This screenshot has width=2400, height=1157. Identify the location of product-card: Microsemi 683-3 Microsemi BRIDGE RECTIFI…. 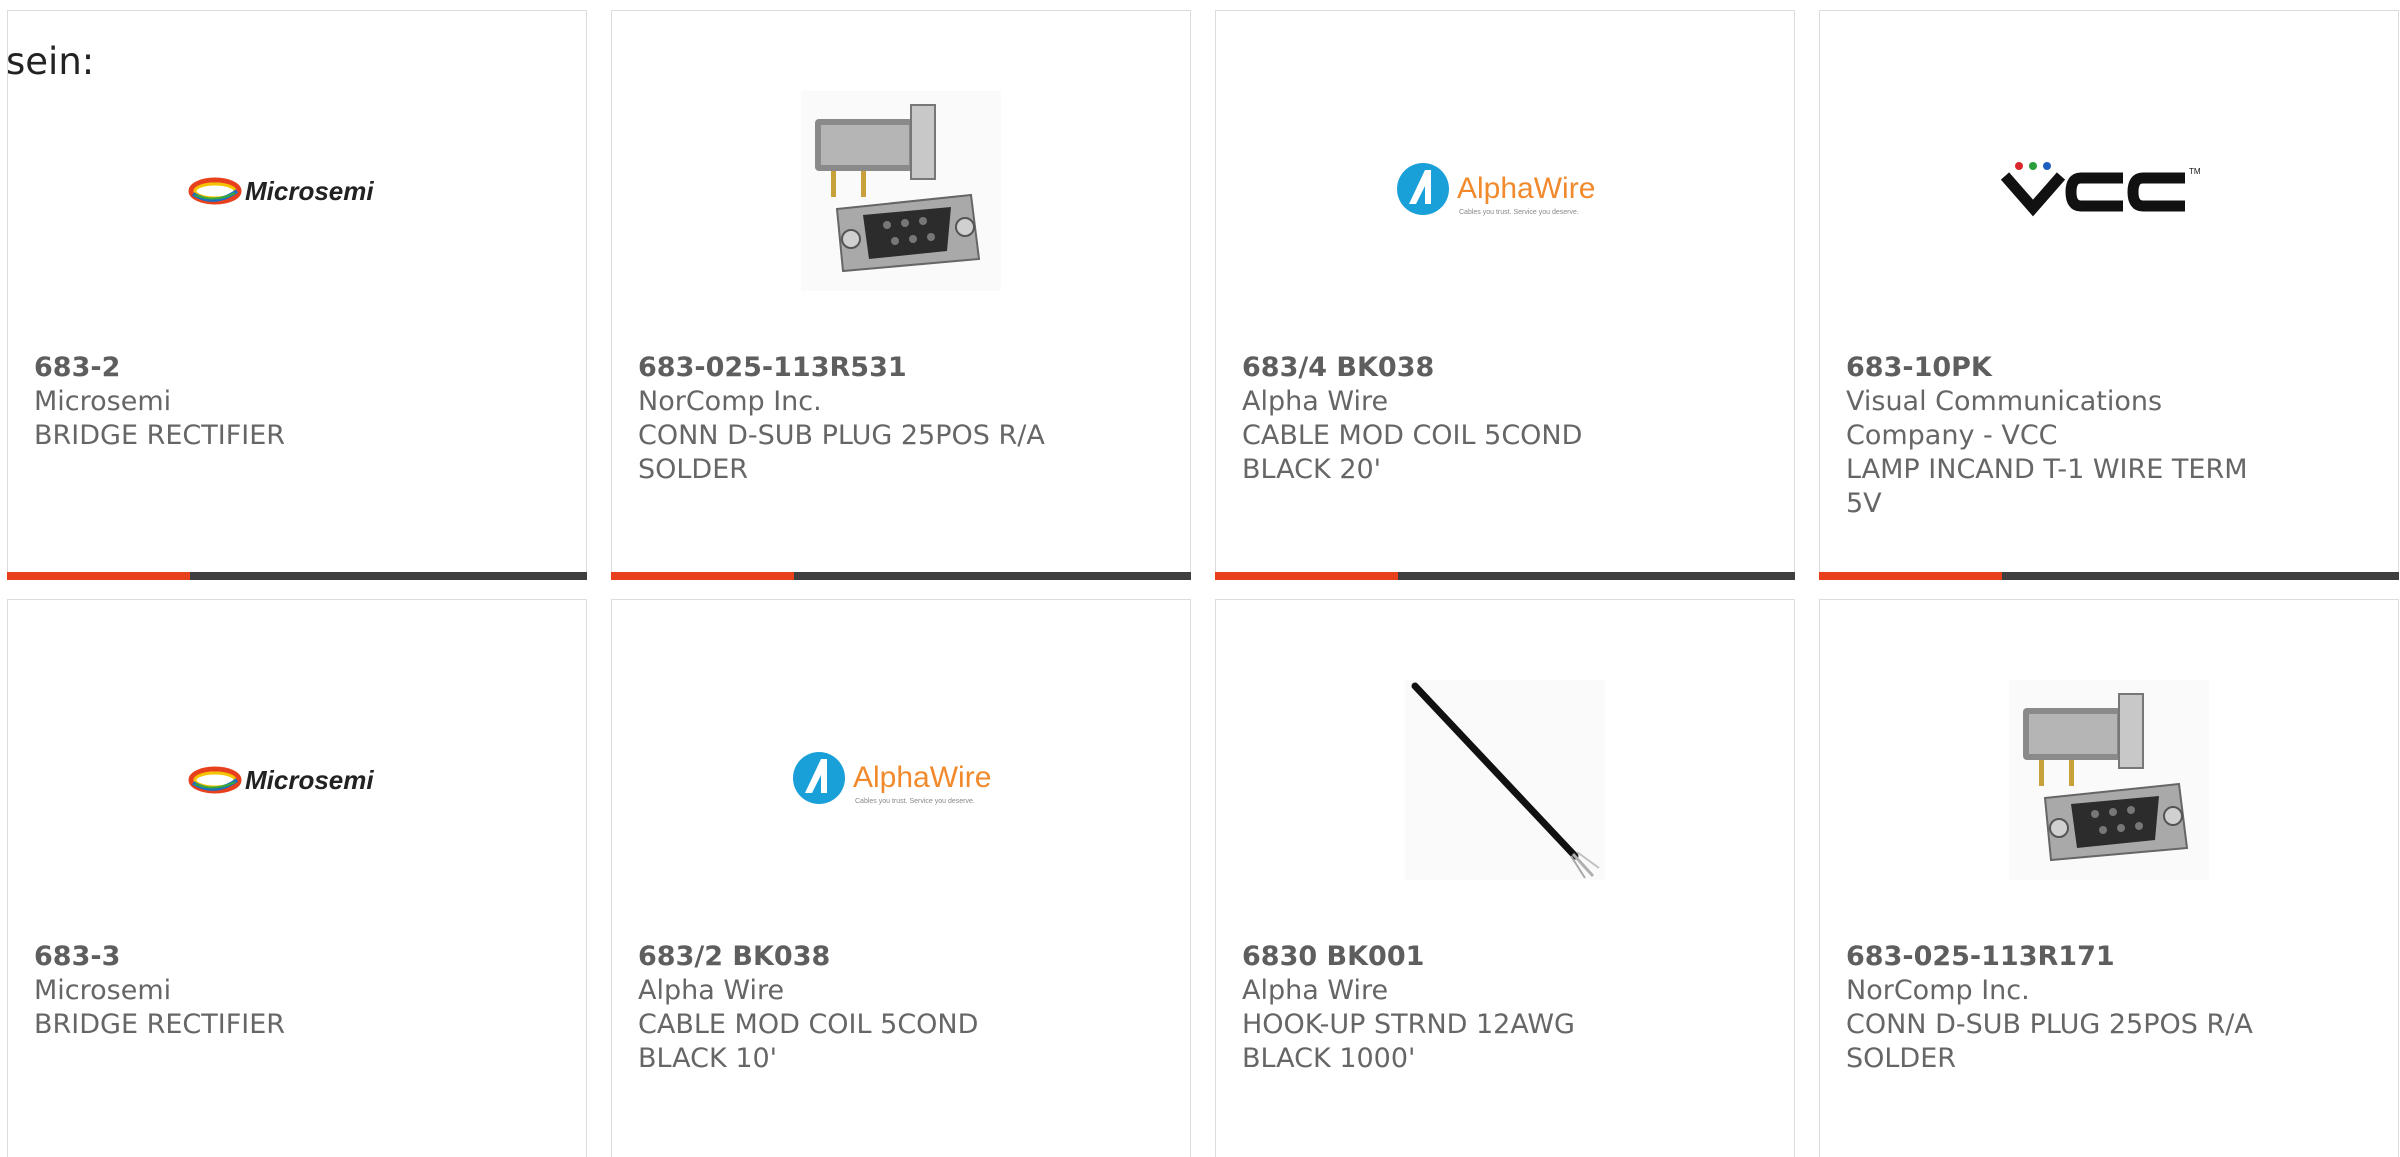
(297, 878).